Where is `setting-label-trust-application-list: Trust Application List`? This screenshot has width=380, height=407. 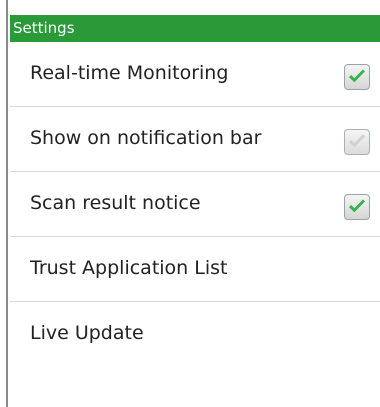 setting-label-trust-application-list: Trust Application List is located at coordinates (129, 268).